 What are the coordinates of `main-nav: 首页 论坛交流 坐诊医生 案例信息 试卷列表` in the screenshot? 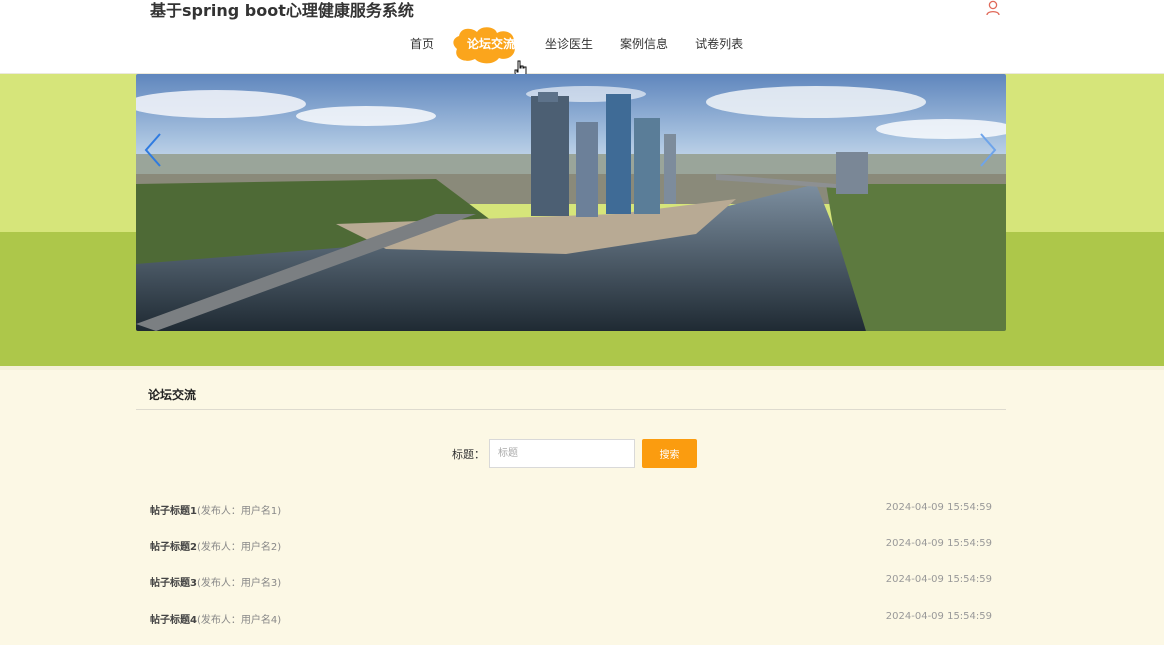 It's located at (578, 45).